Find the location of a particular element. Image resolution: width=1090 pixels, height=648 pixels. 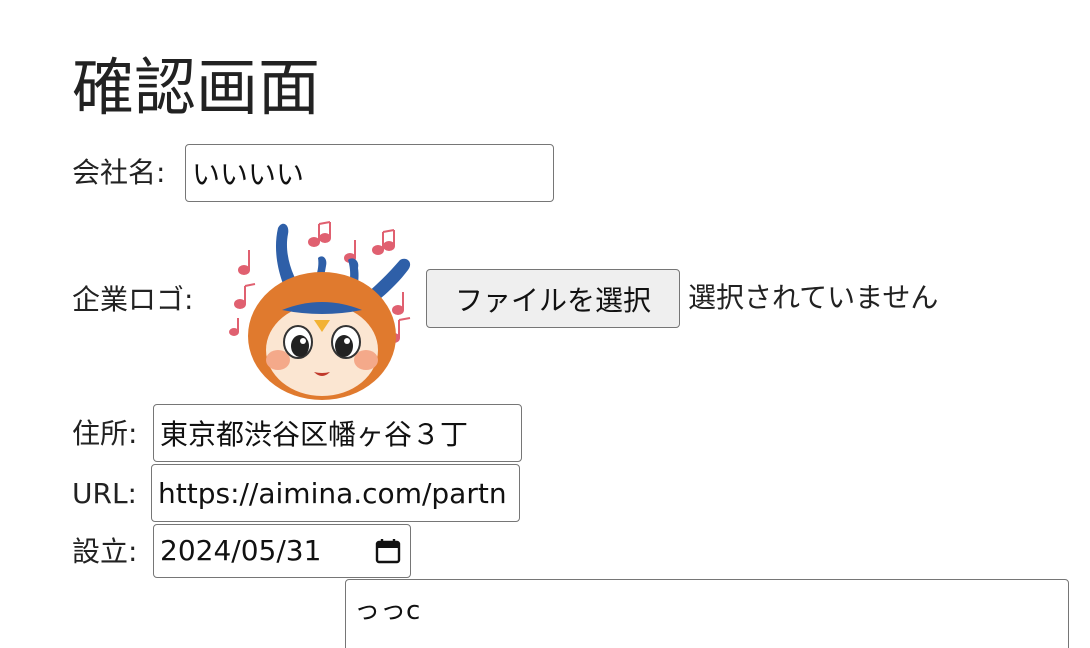

choose-file-button: ファイルを選択 is located at coordinates (553, 298).